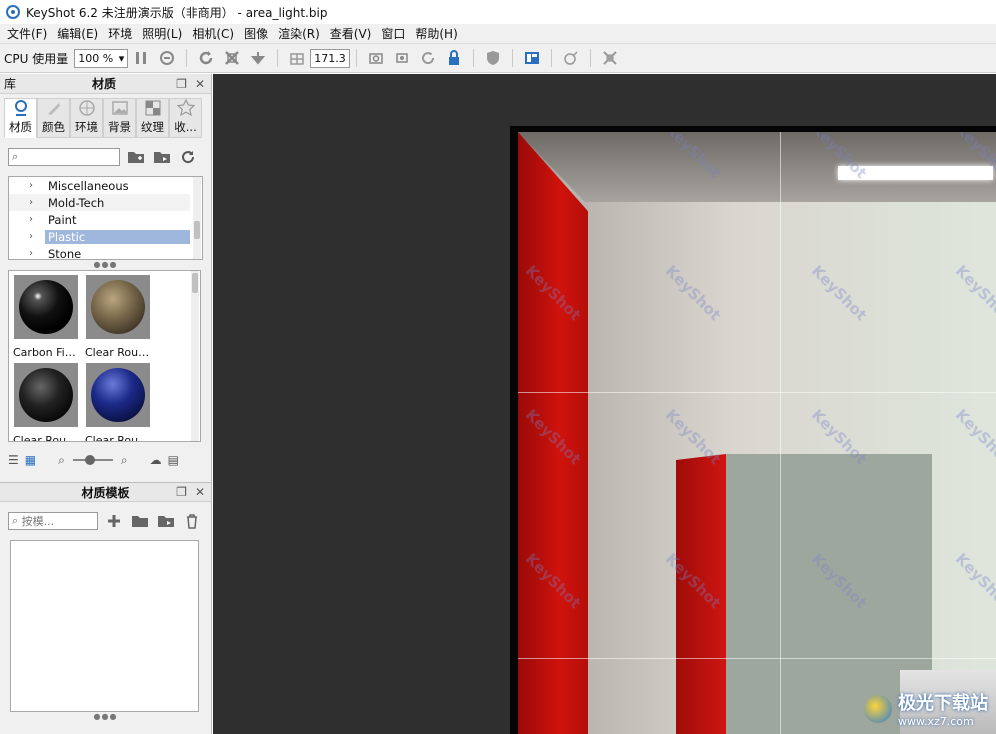  What do you see at coordinates (99, 236) in the screenshot?
I see `tree-item-plastic: › Plastic` at bounding box center [99, 236].